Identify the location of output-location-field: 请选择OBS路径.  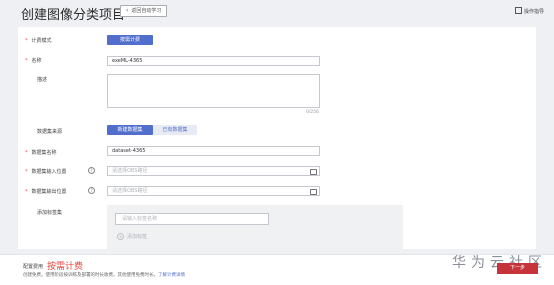
(213, 191).